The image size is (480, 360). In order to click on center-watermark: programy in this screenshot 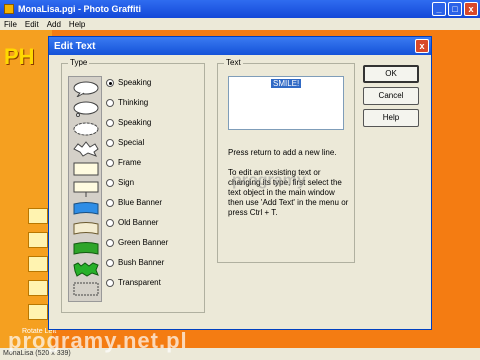, I will do `click(269, 180)`.